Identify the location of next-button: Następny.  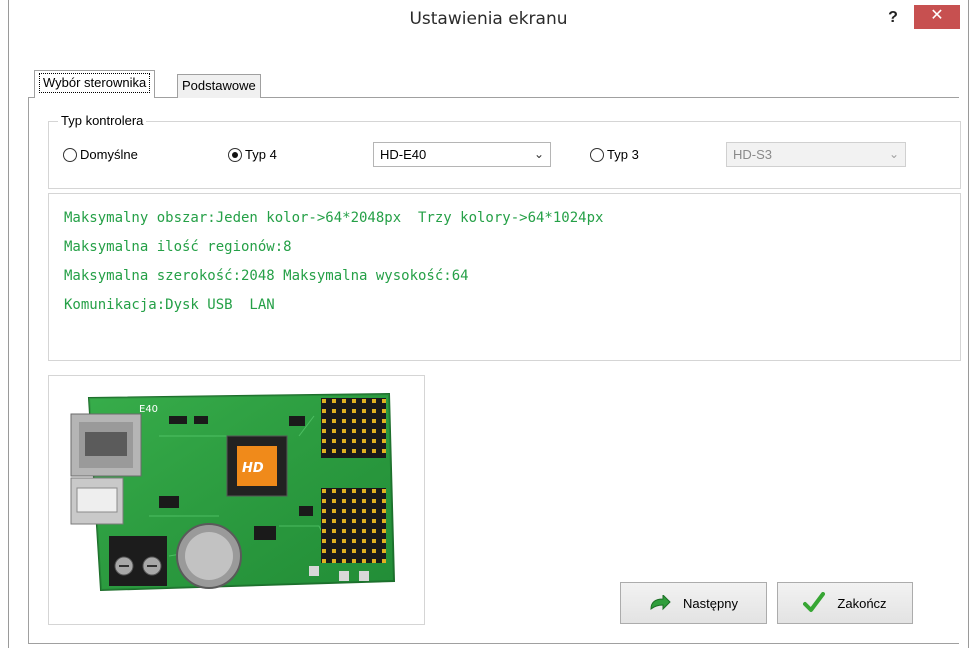
(693, 603).